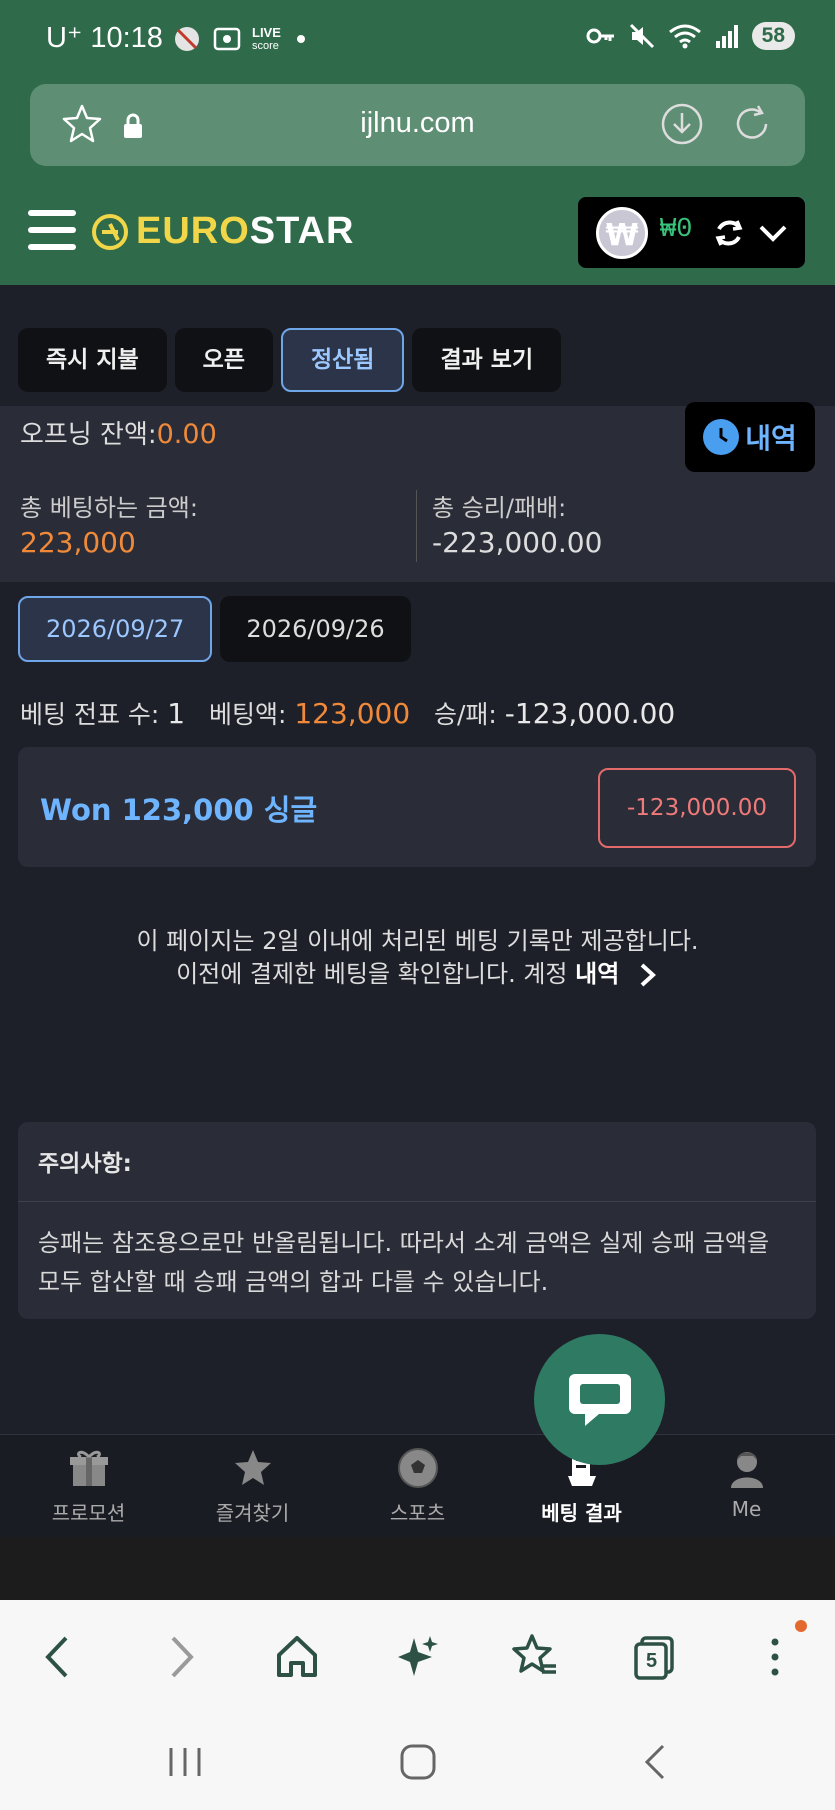 This screenshot has width=835, height=1810. I want to click on site-header: EUROSTAR ₩ ₩0, so click(417, 237).